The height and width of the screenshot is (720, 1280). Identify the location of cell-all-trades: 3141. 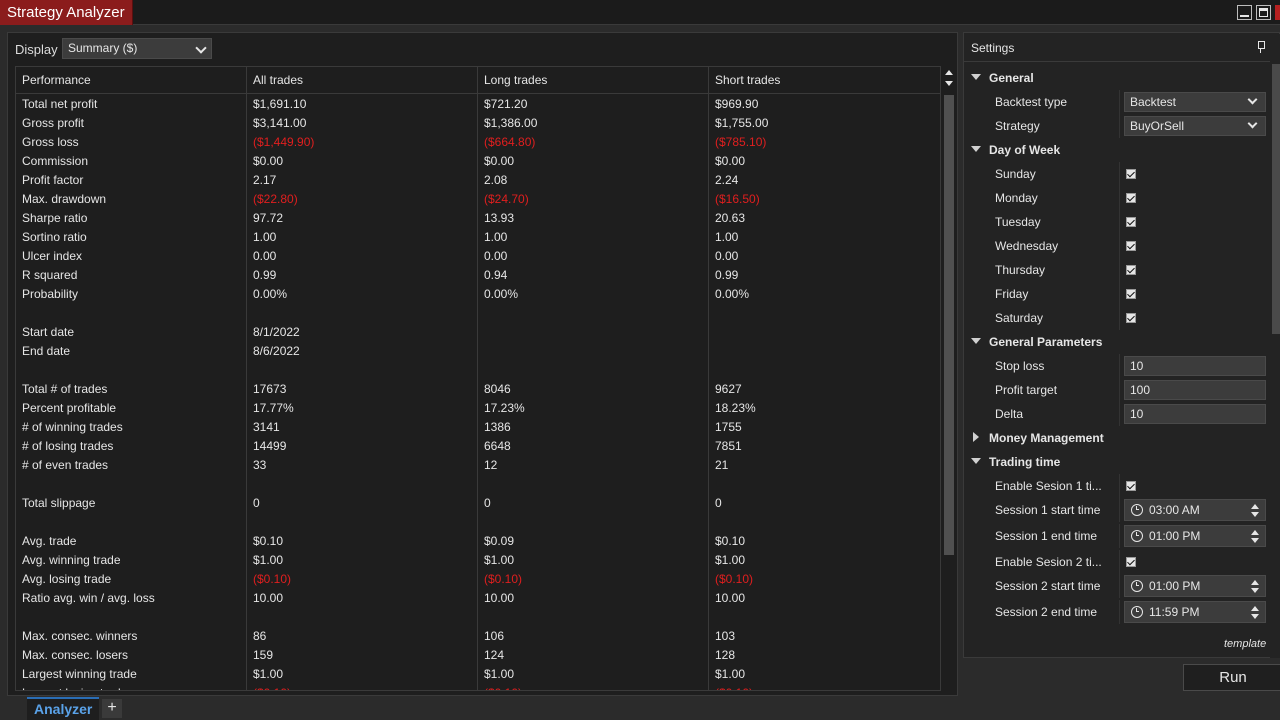
(266, 427).